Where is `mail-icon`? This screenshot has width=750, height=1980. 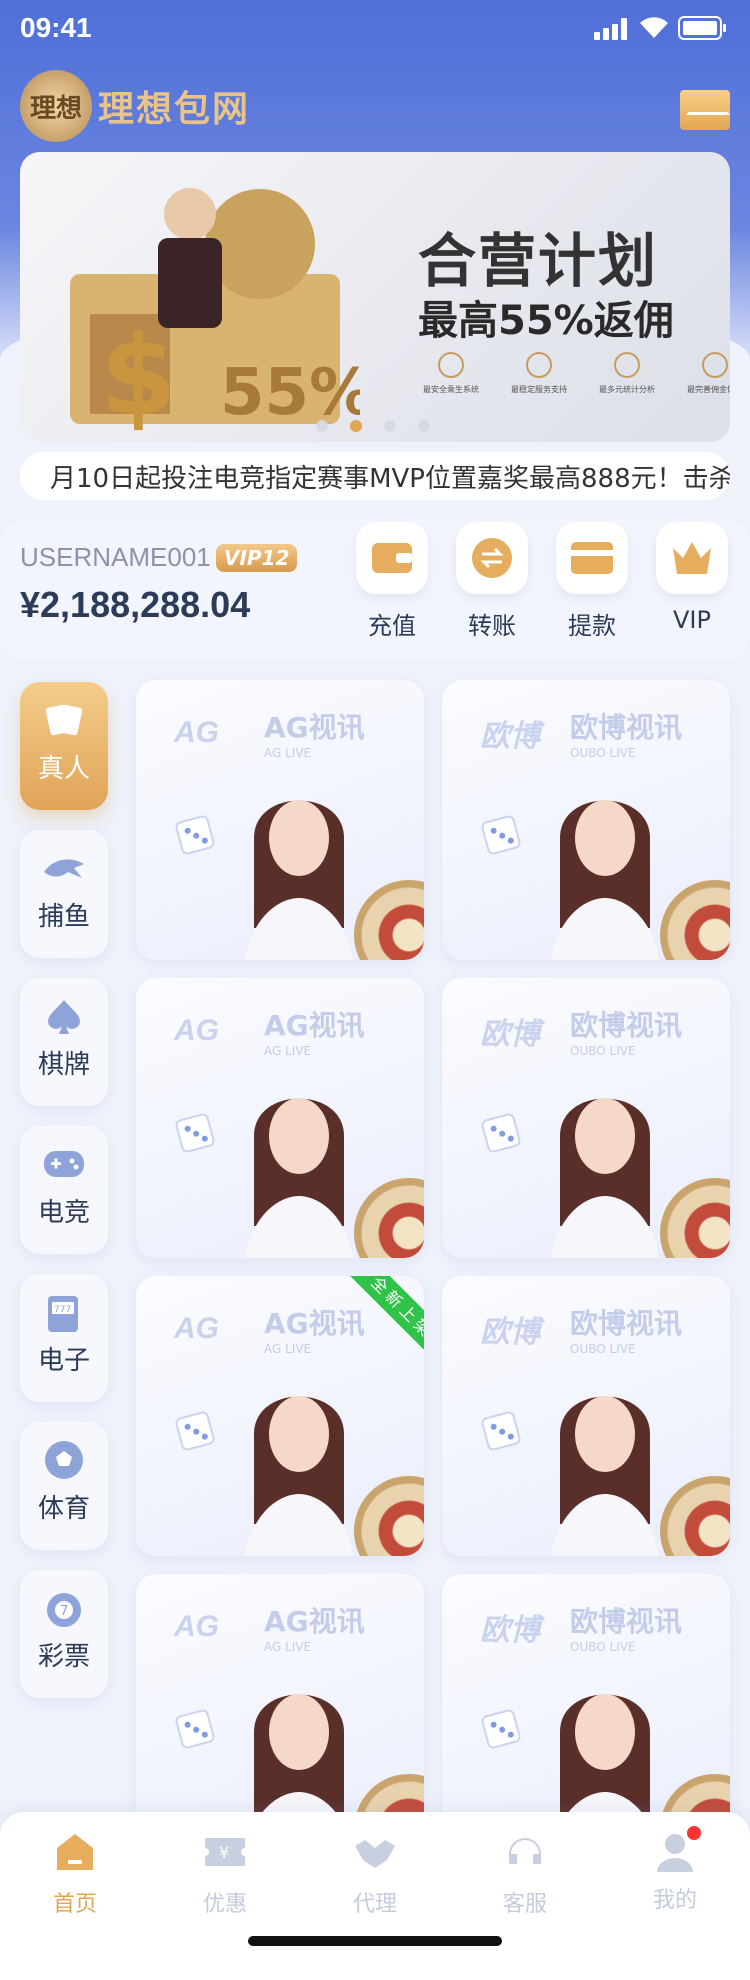 mail-icon is located at coordinates (705, 110).